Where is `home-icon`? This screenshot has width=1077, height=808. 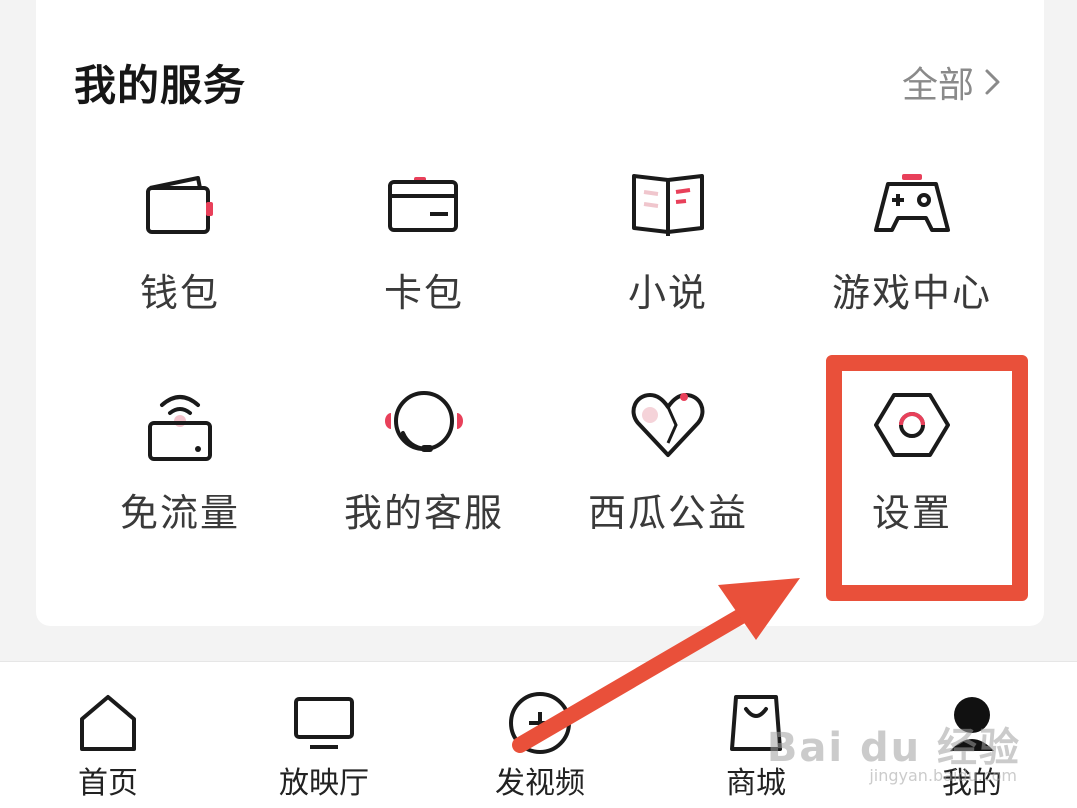 home-icon is located at coordinates (108, 723).